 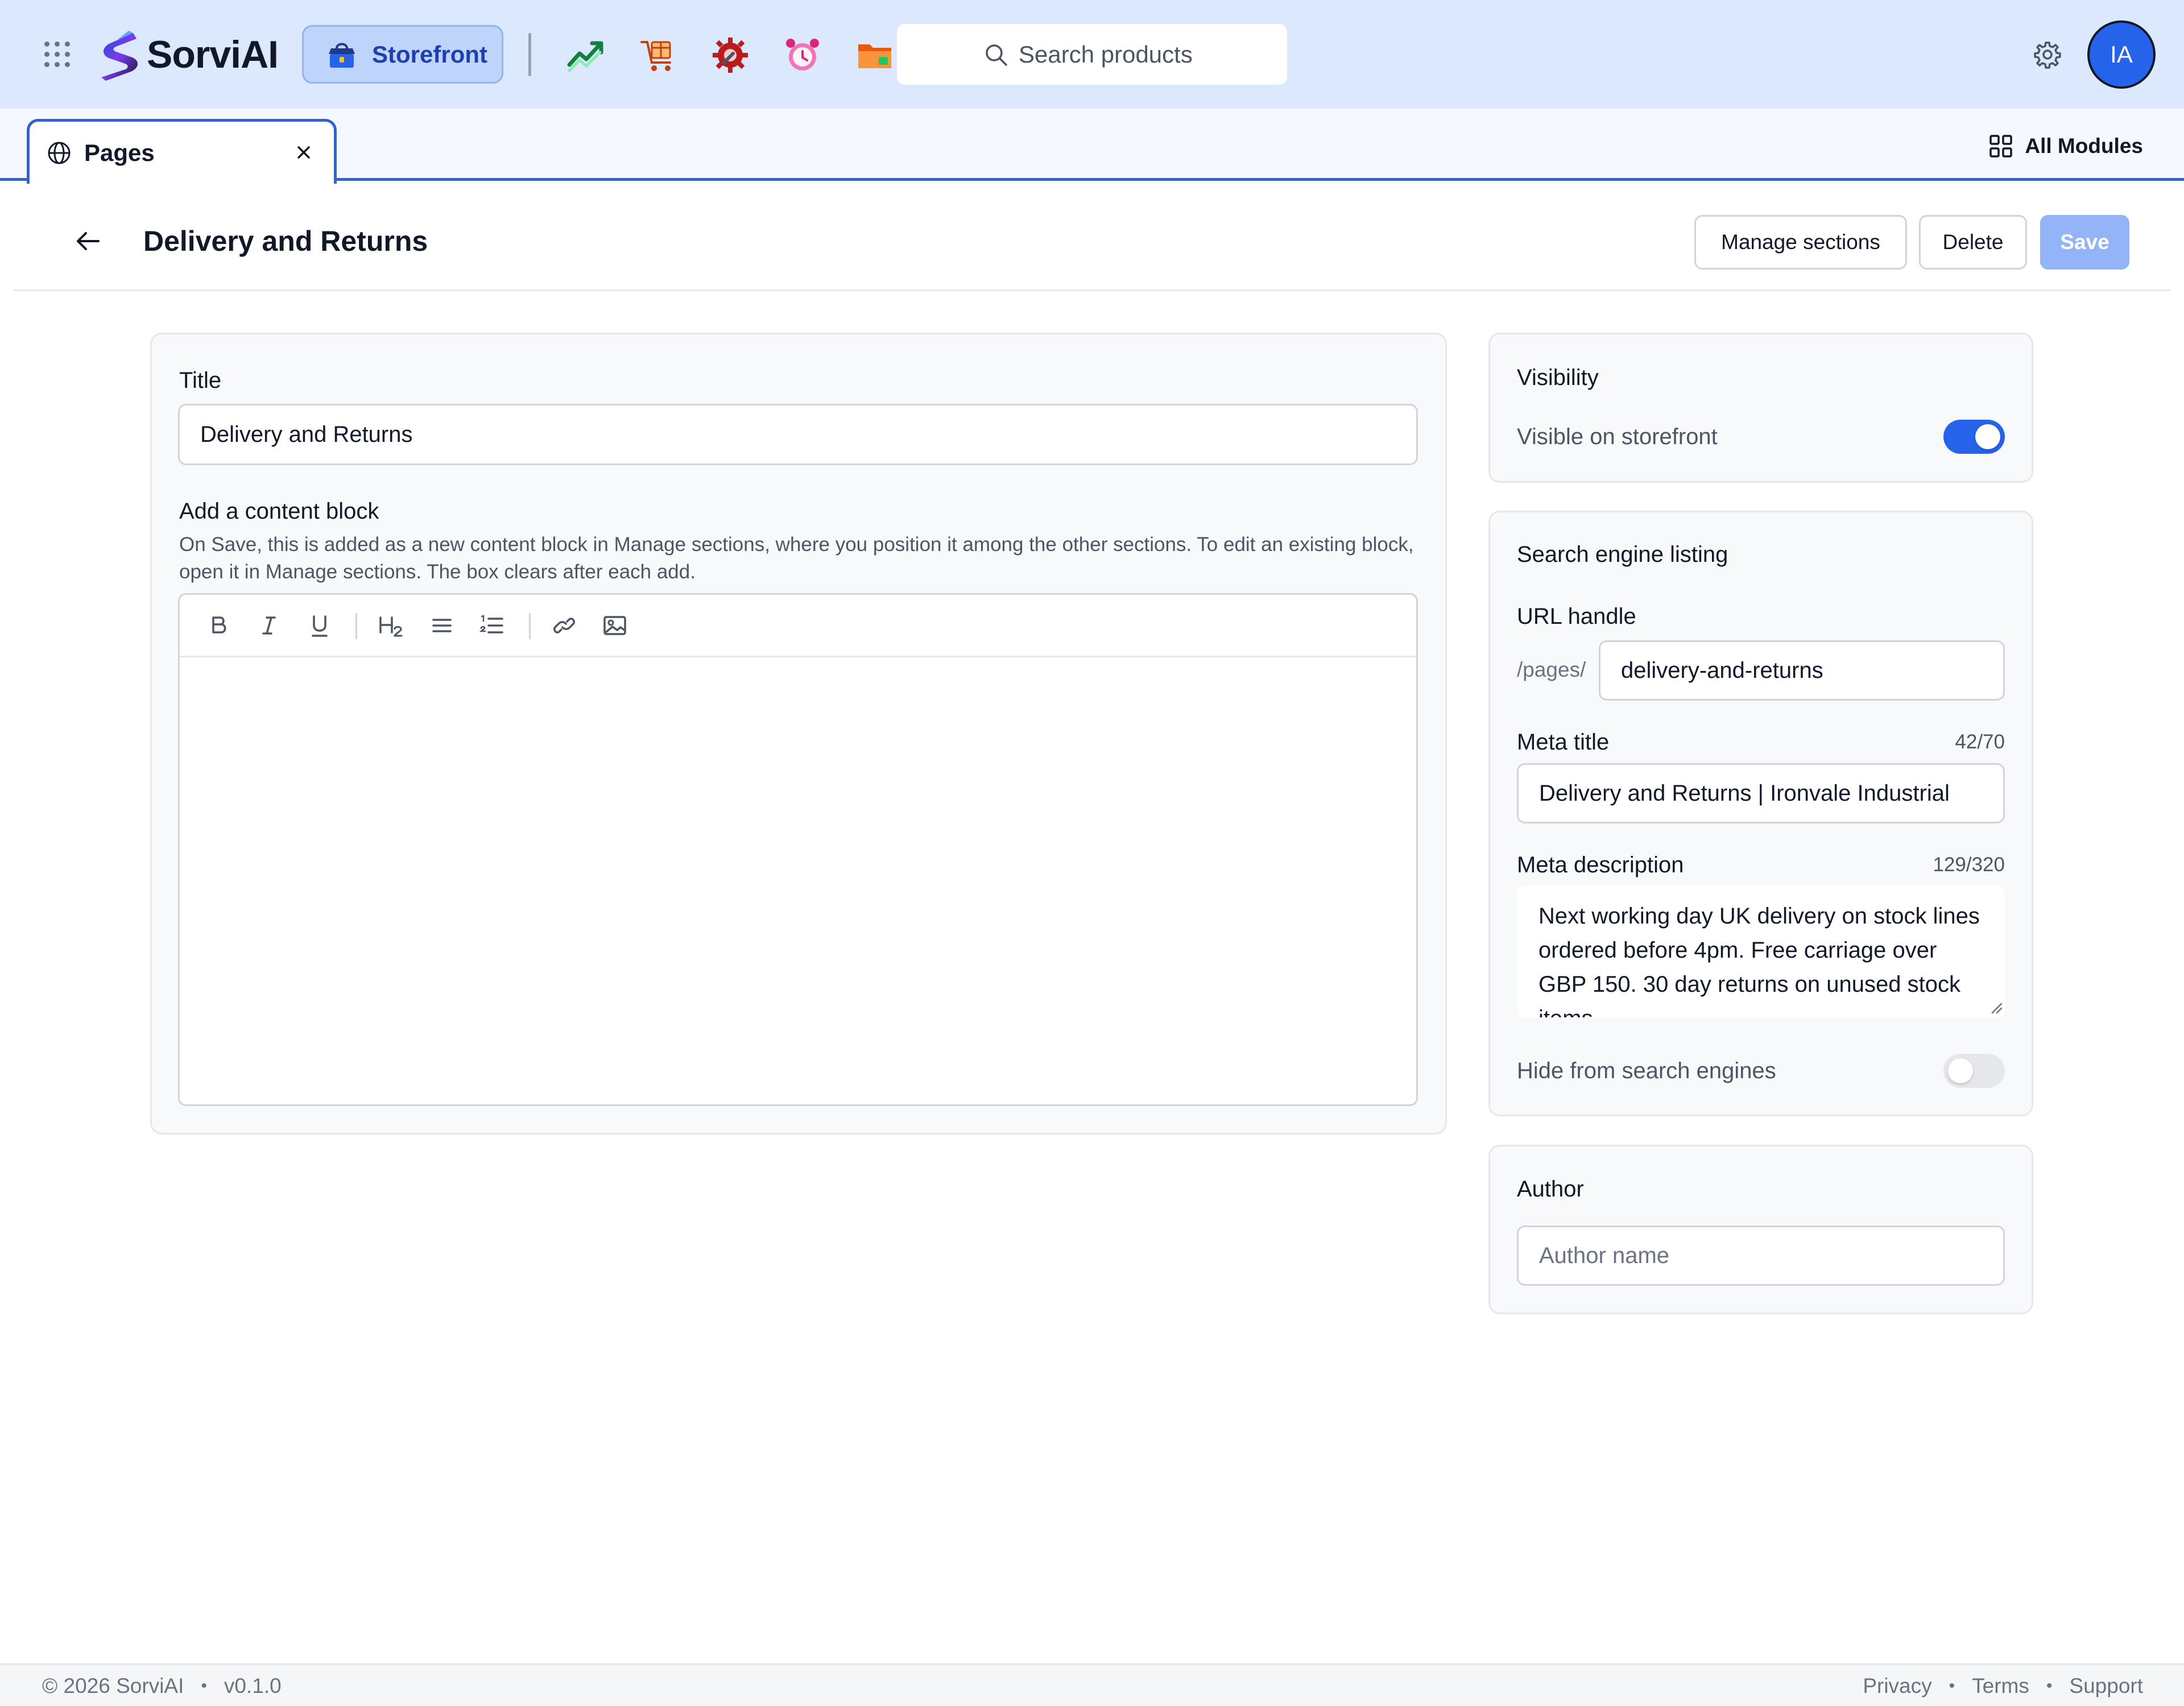 I want to click on tab-bar: Pages All Modules, so click(x=1092, y=147).